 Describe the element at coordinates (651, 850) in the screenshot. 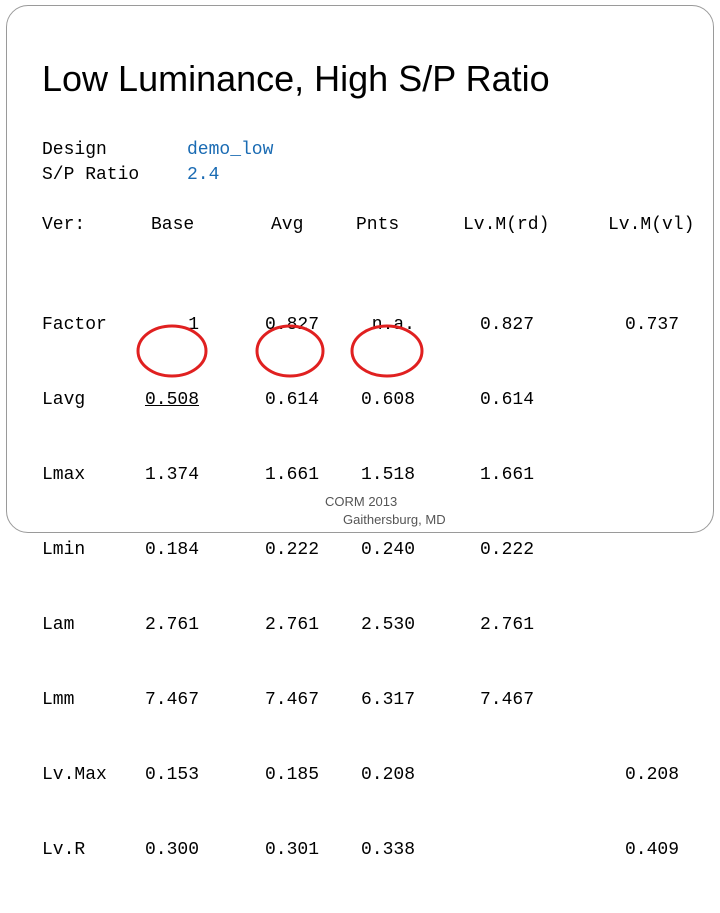

I see `lvm-vl-cell: 0.409` at that location.